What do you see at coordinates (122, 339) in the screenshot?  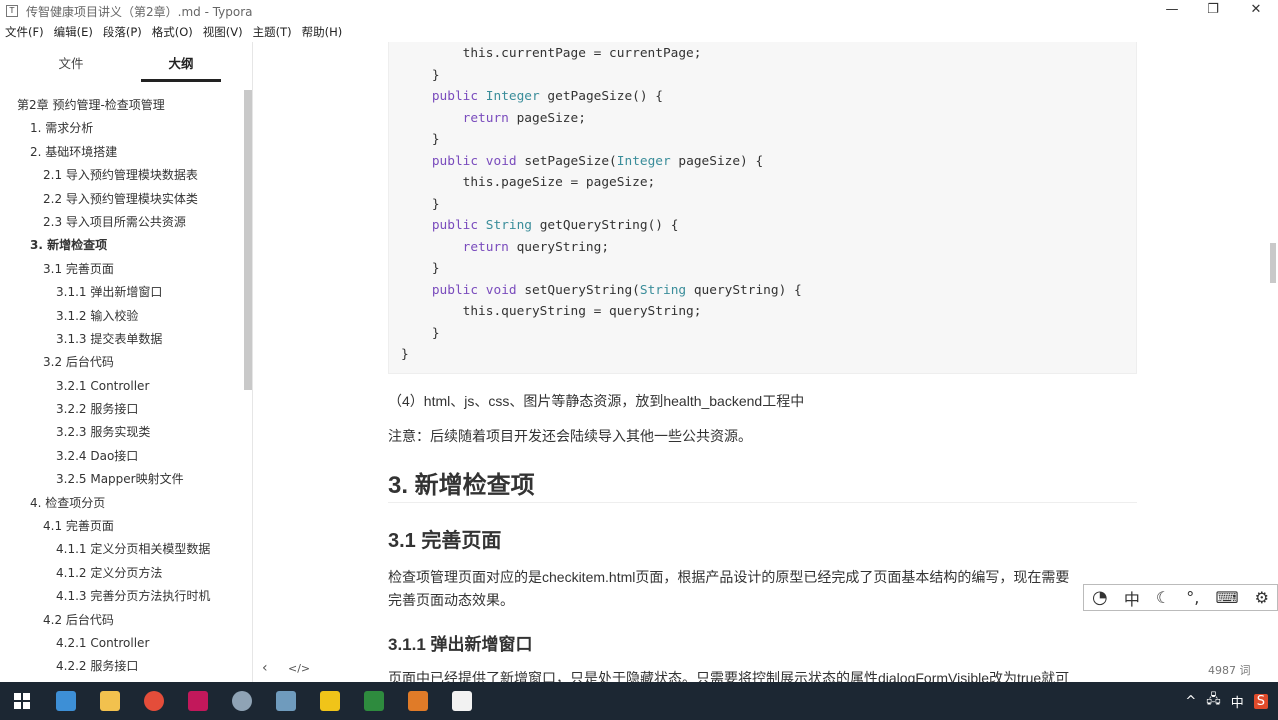 I see `outline-item: 3.1.3 提交表单数据` at bounding box center [122, 339].